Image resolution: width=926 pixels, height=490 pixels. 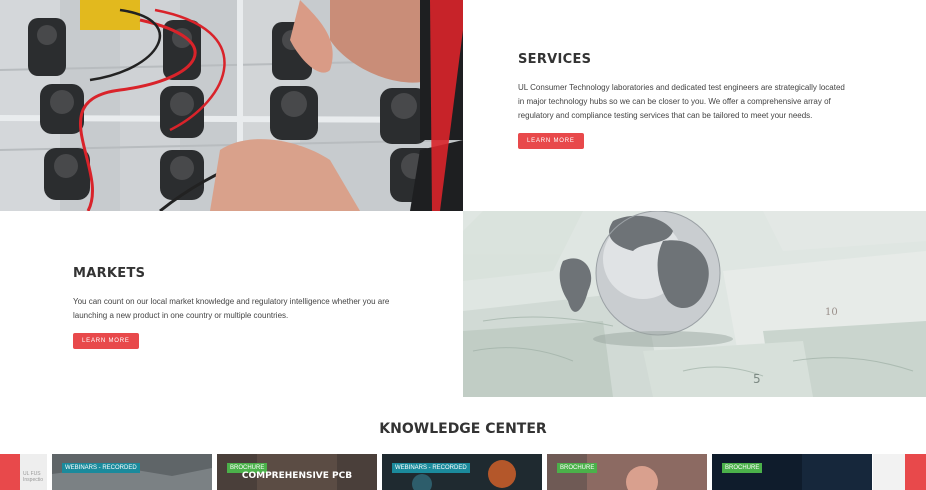 I want to click on carousel-partial-card-right, so click(x=889, y=472).